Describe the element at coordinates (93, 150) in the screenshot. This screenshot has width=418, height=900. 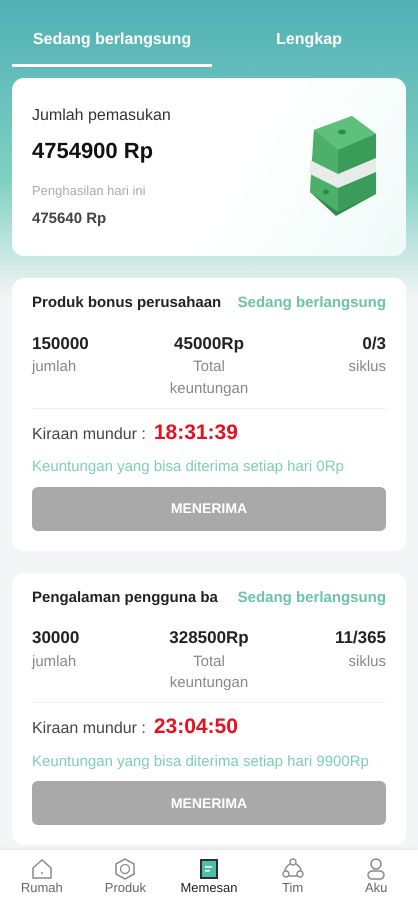
I see `total-amount: 4754900 Rp` at that location.